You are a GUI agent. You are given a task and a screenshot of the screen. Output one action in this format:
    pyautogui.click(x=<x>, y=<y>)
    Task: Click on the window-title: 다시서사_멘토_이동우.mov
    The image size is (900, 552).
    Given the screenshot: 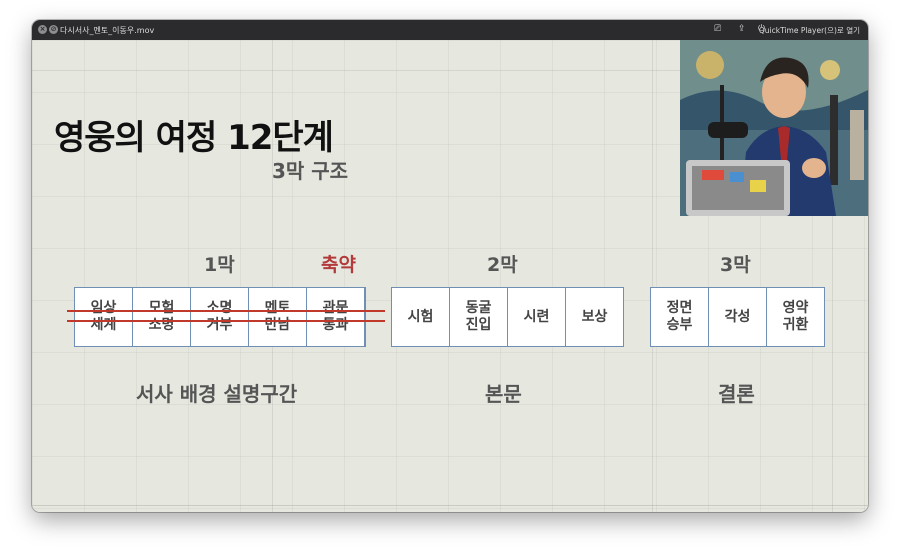 What is the action you would take?
    pyautogui.click(x=107, y=30)
    